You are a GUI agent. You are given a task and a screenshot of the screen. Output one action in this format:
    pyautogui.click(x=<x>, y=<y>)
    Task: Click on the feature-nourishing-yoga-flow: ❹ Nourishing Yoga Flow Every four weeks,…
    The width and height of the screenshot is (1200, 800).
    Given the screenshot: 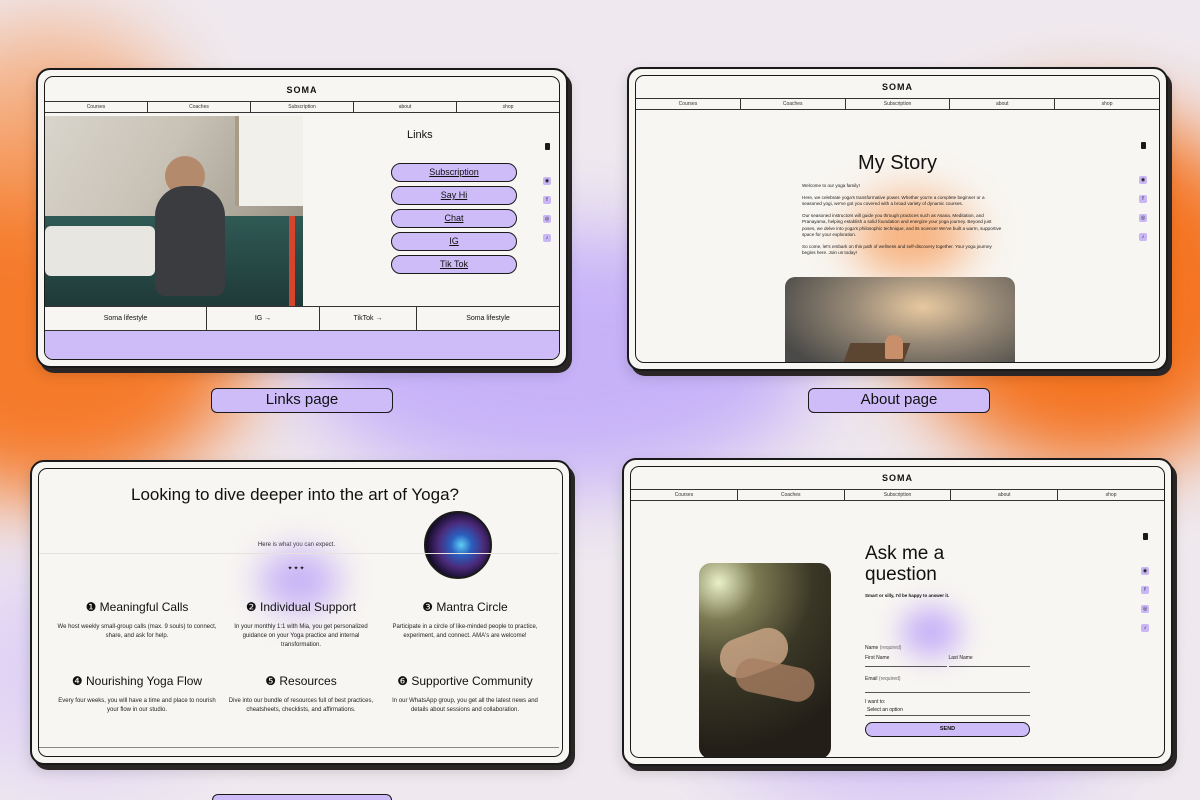 What is the action you would take?
    pyautogui.click(x=137, y=694)
    